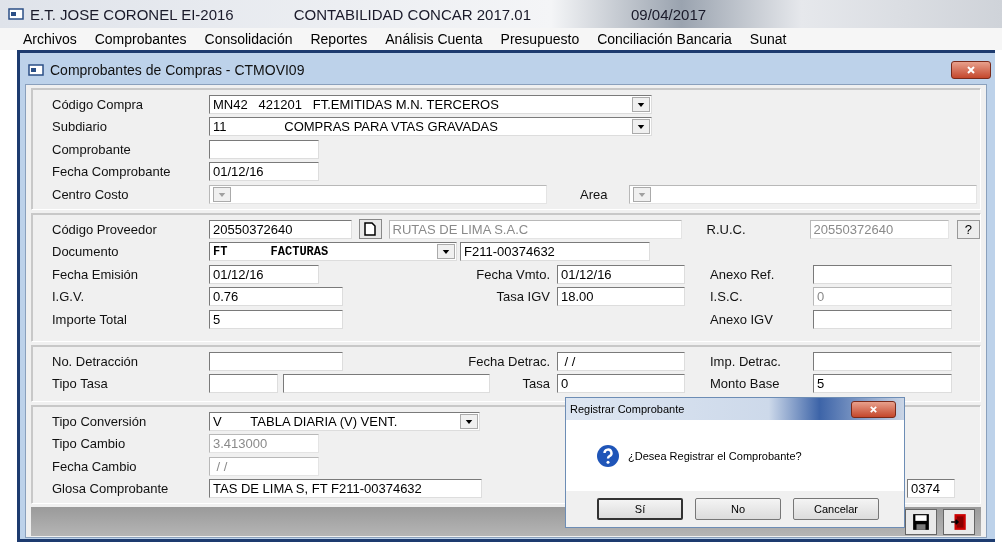 Image resolution: width=1002 pixels, height=552 pixels. What do you see at coordinates (921, 521) in the screenshot?
I see `save-button` at bounding box center [921, 521].